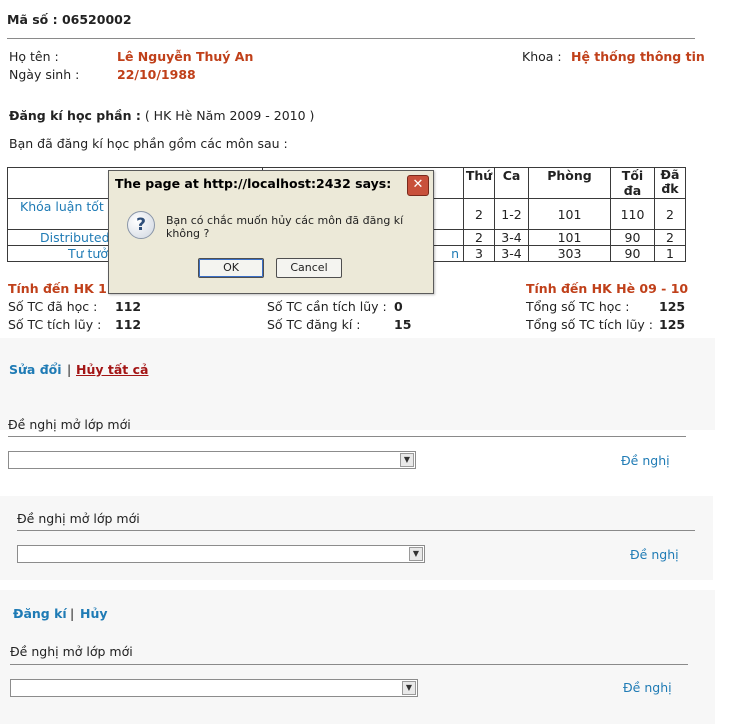  Describe the element at coordinates (314, 324) in the screenshot. I see `so-tc-dang-ki-label: Số TC đăng kí :` at that location.